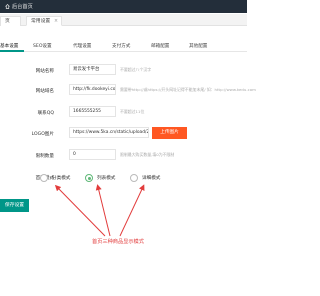 This screenshot has height=296, width=320. Describe the element at coordinates (55, 178) in the screenshot. I see `radio-category-mode: 分类模式` at that location.